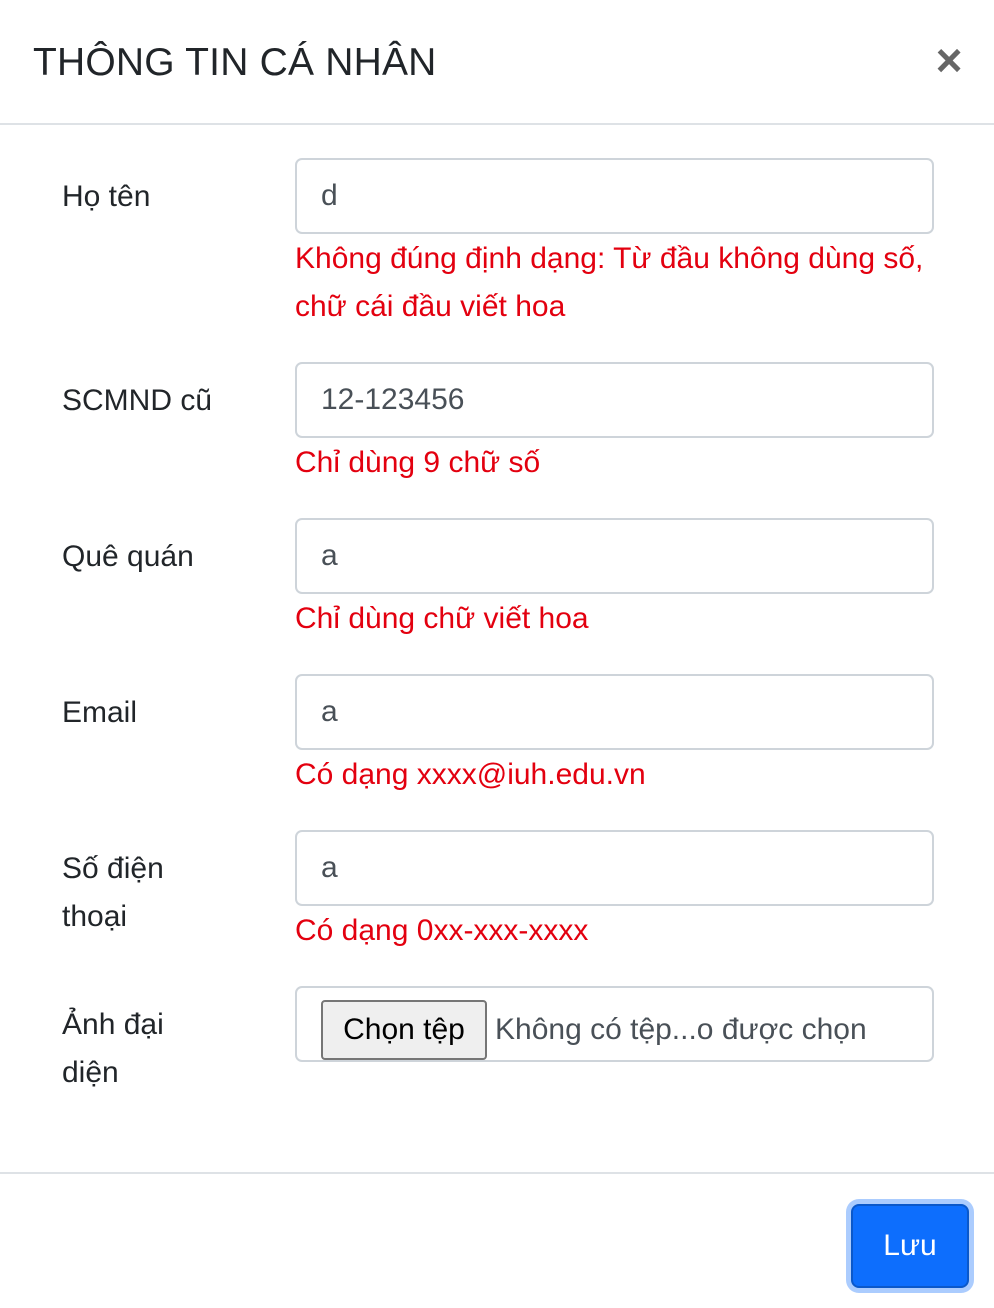  What do you see at coordinates (910, 1246) in the screenshot?
I see `save-button: Lưu` at bounding box center [910, 1246].